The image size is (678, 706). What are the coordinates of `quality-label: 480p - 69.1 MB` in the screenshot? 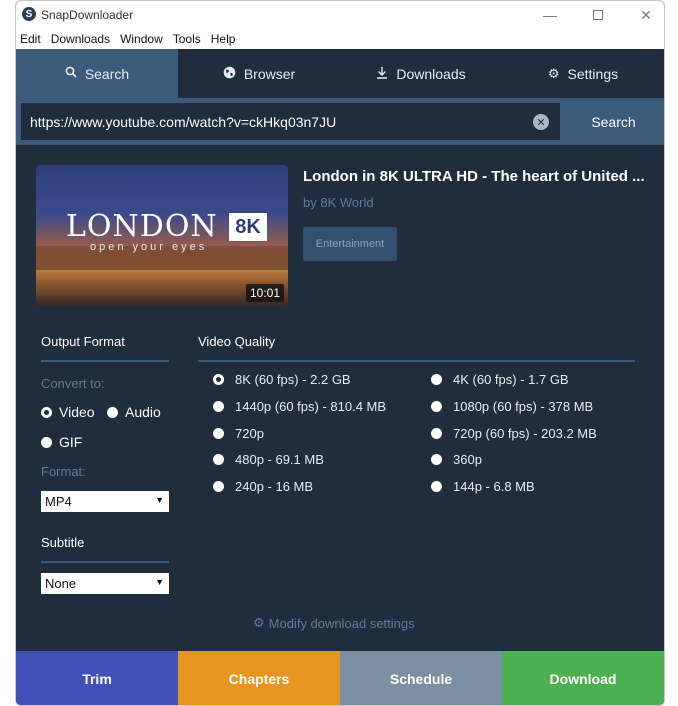 It's located at (279, 459).